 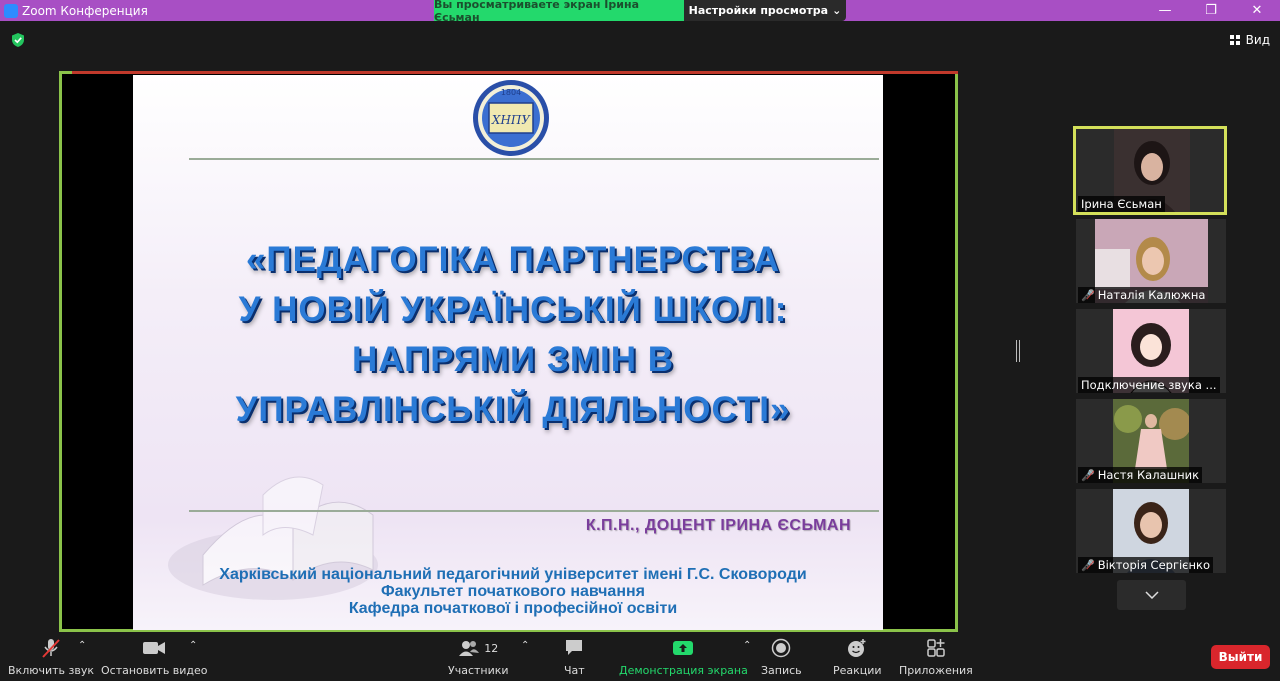 I want to click on video-camera-icon, so click(x=154, y=648).